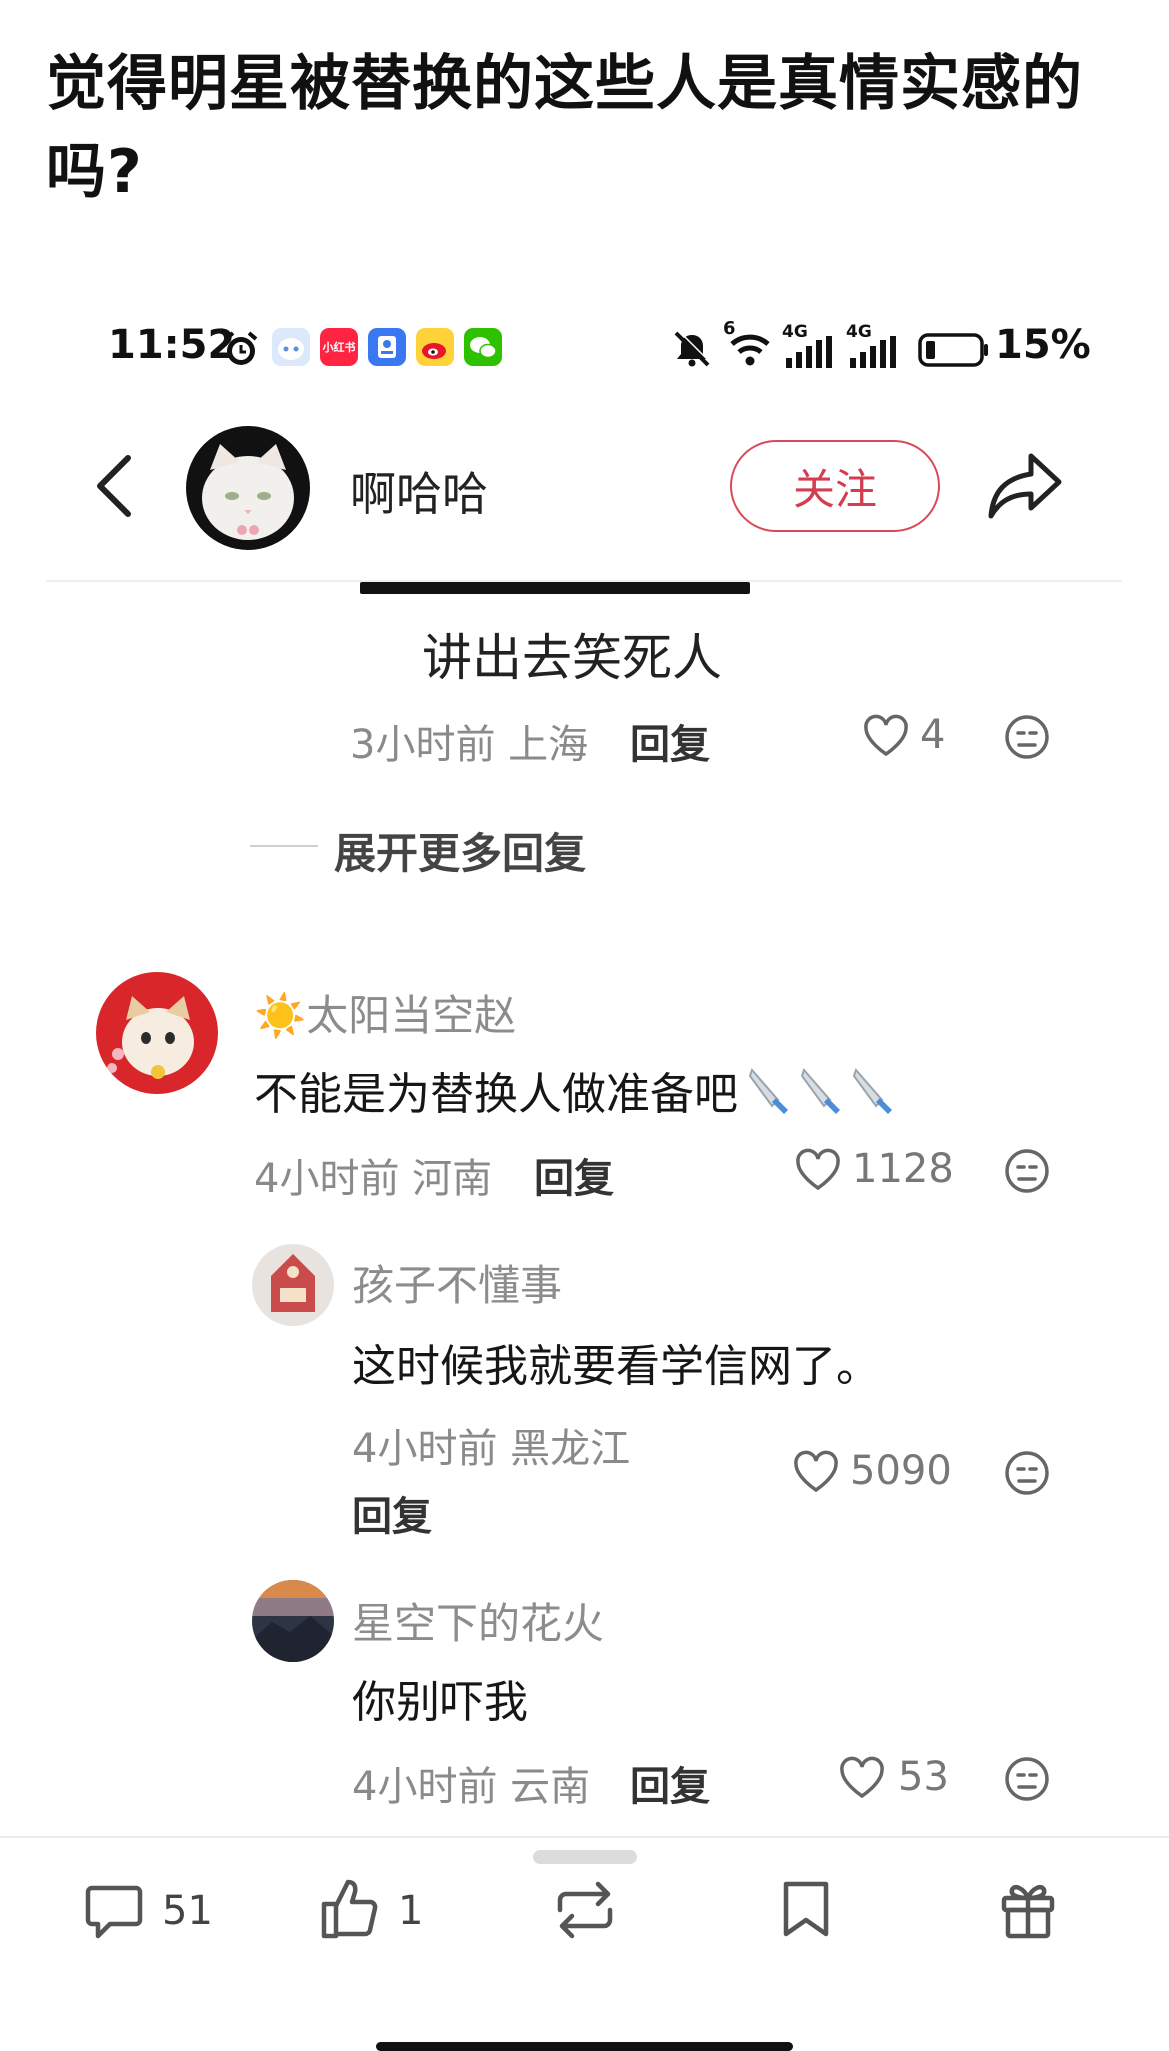  I want to click on comment-time: 4小时前, so click(327, 1179).